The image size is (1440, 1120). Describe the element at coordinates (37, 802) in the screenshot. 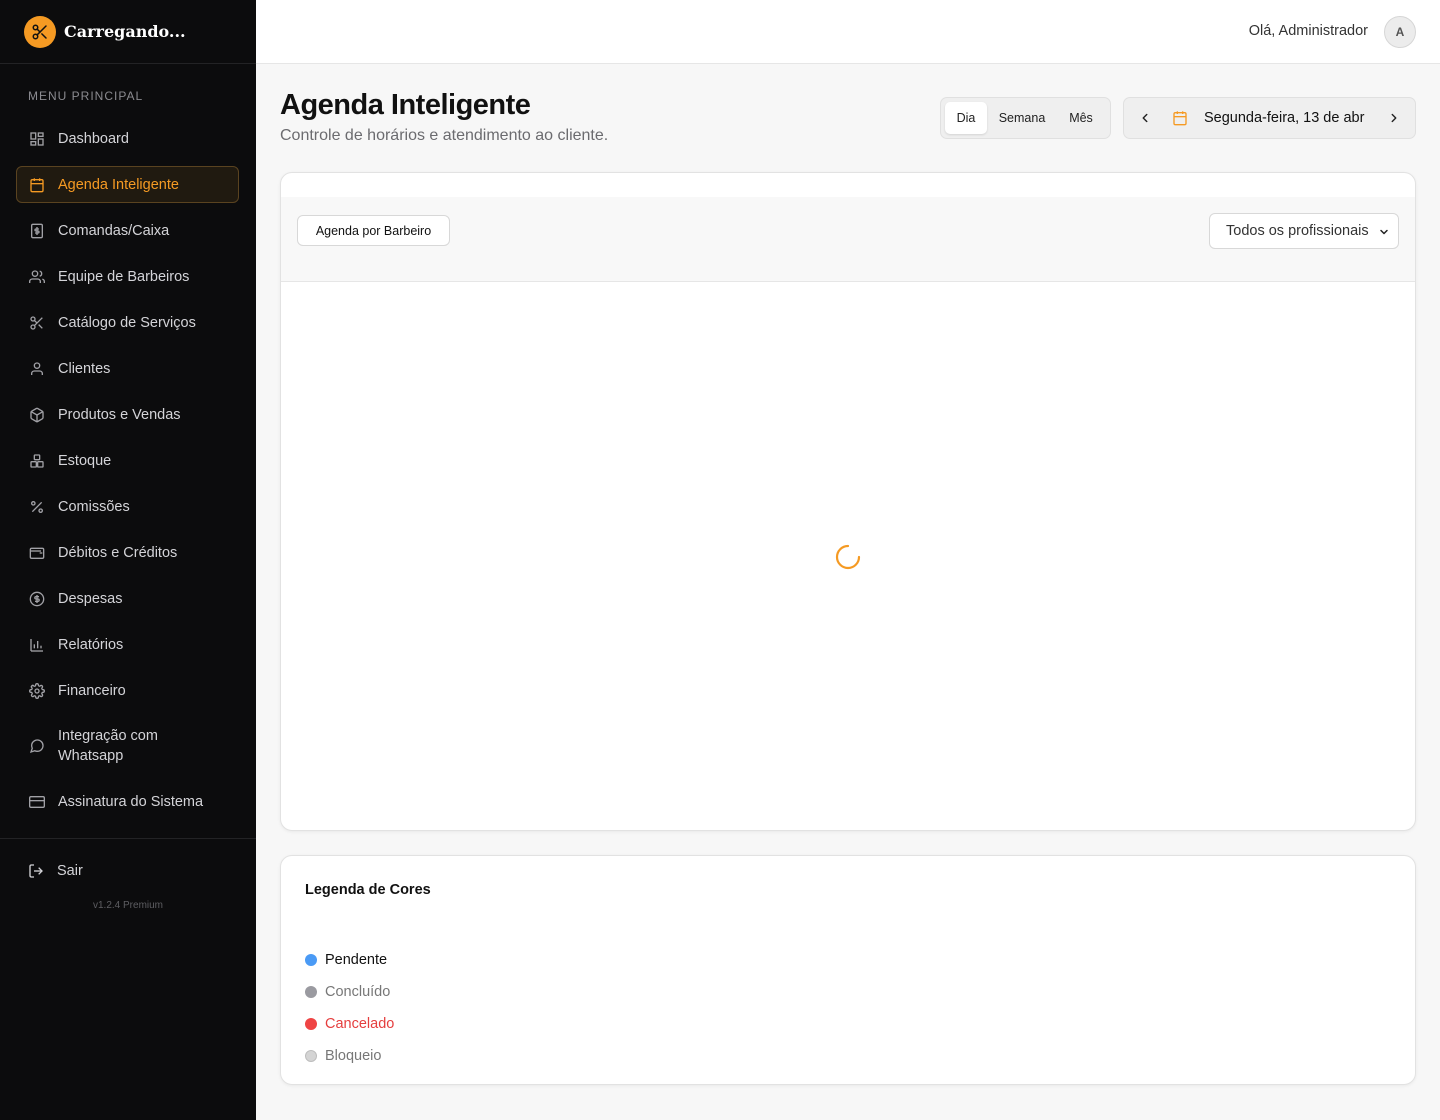

I see `credit-card-icon` at that location.